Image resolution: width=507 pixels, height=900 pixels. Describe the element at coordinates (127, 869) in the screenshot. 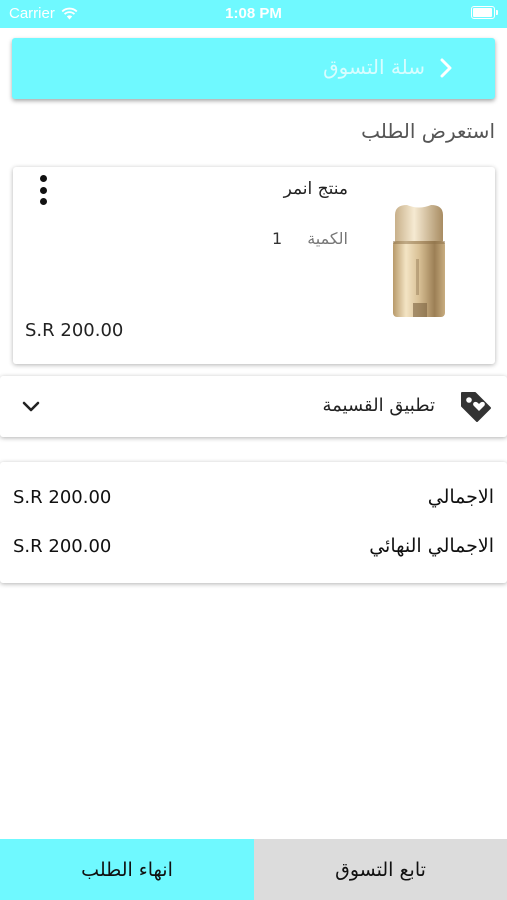

I see `finish-order-button: انهاء الطلب` at that location.